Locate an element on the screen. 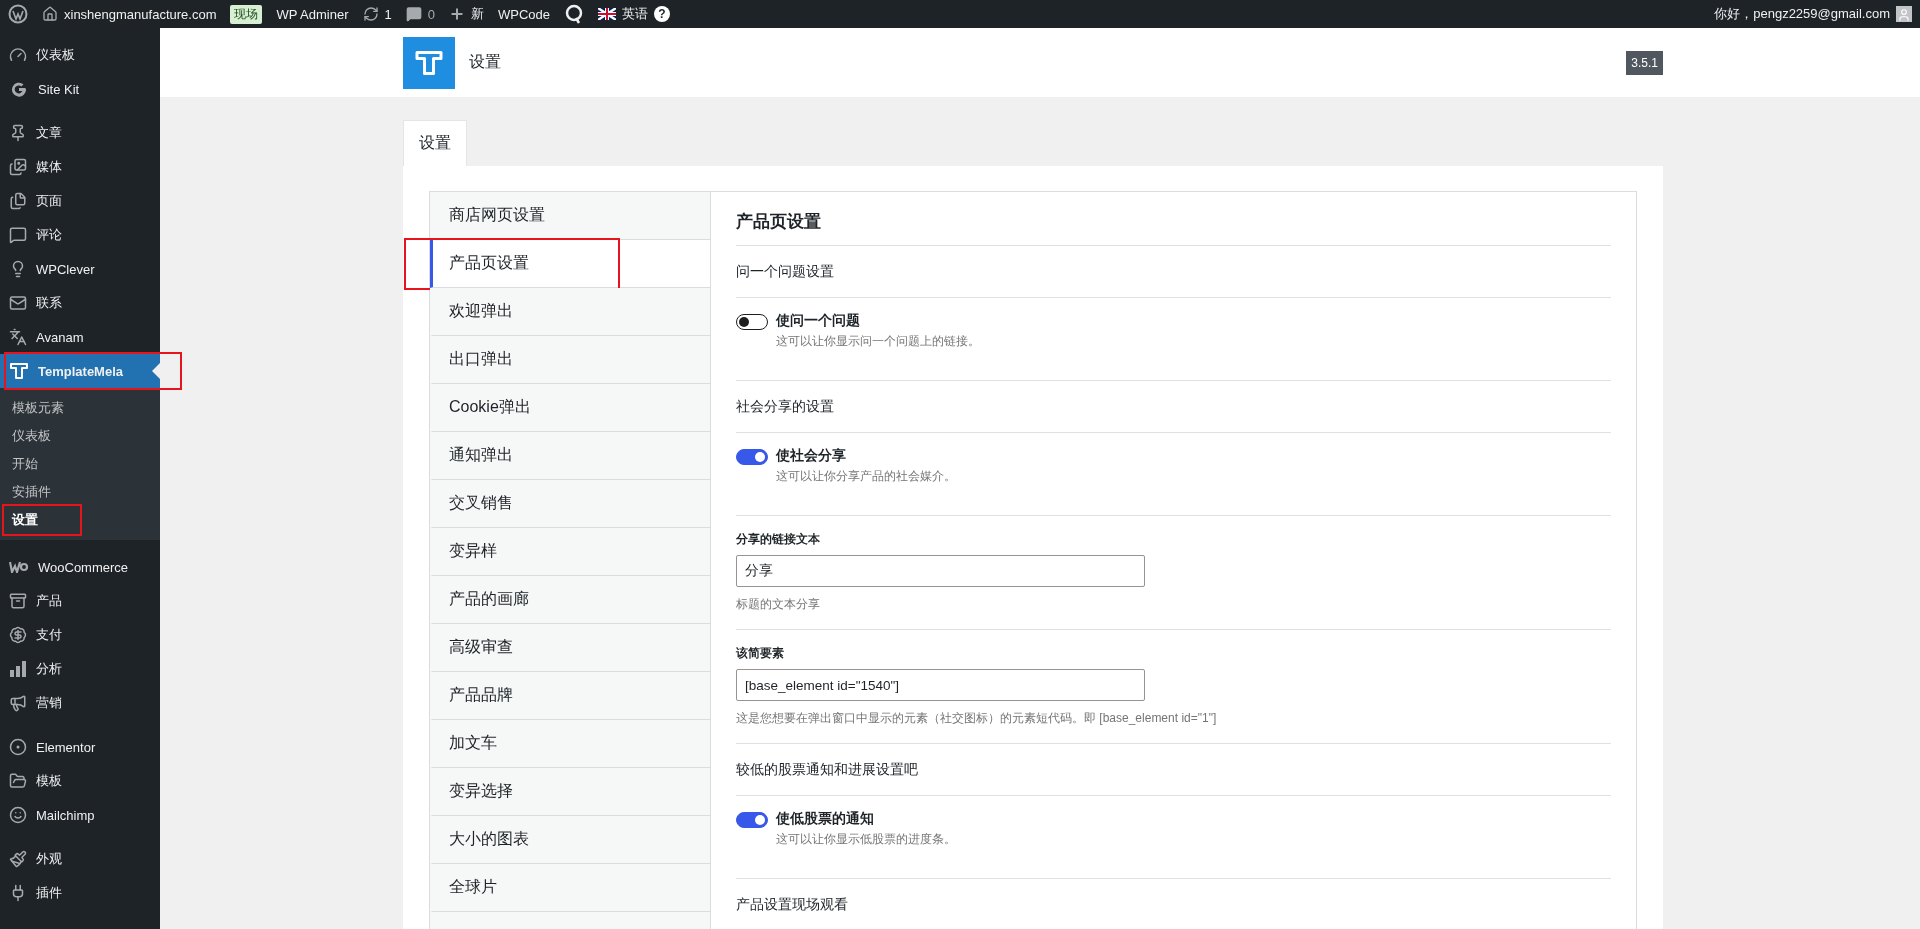 The image size is (1920, 929). mail-icon is located at coordinates (18, 303).